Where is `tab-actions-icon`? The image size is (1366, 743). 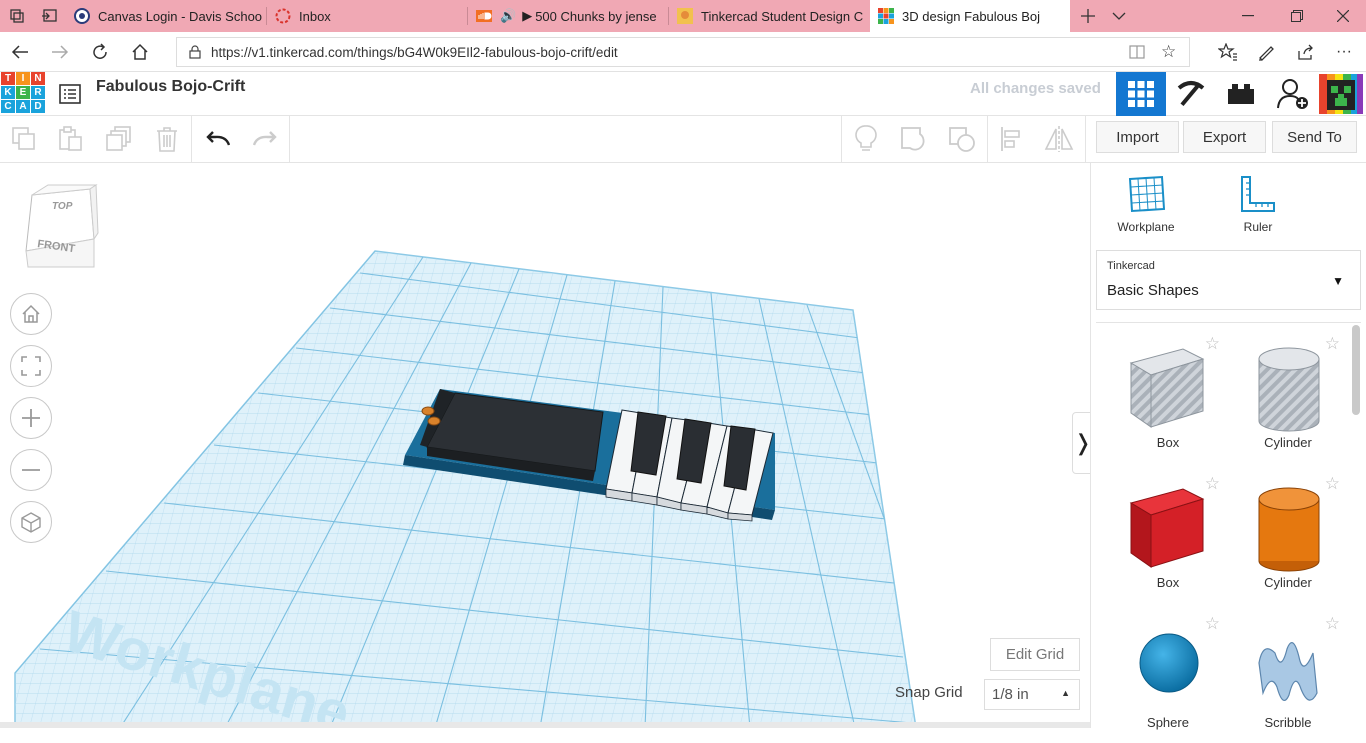
tab-actions-icon is located at coordinates (17, 16).